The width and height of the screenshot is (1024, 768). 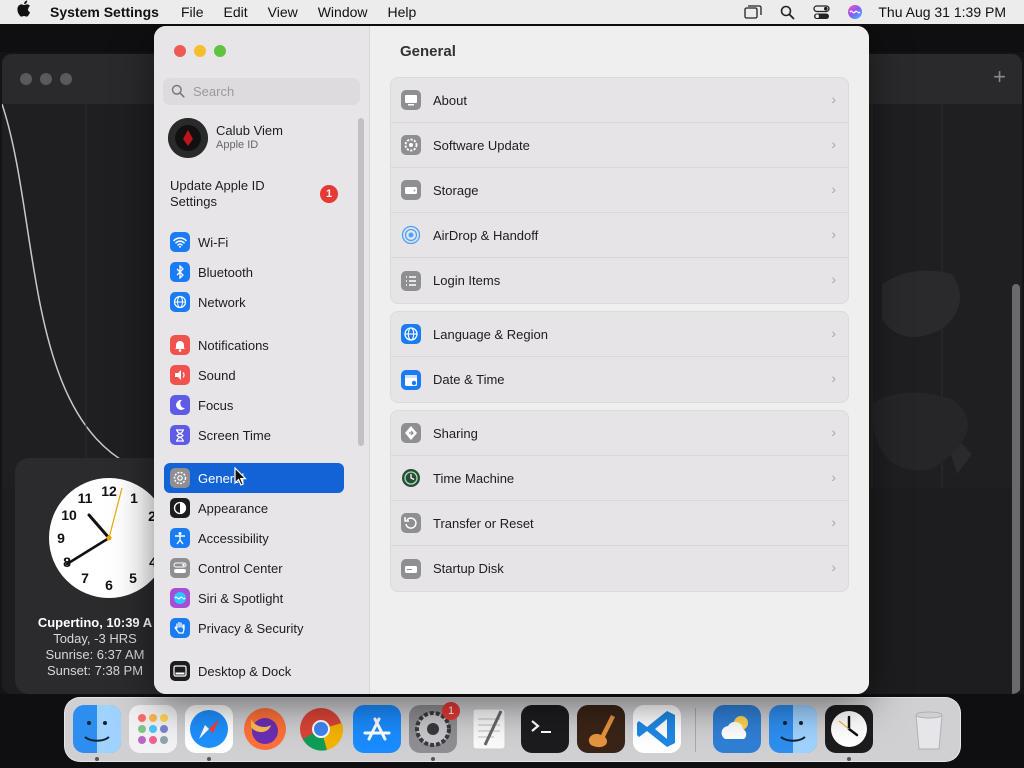 What do you see at coordinates (619, 478) in the screenshot?
I see `settings-row-time-machine: Time Machine ›` at bounding box center [619, 478].